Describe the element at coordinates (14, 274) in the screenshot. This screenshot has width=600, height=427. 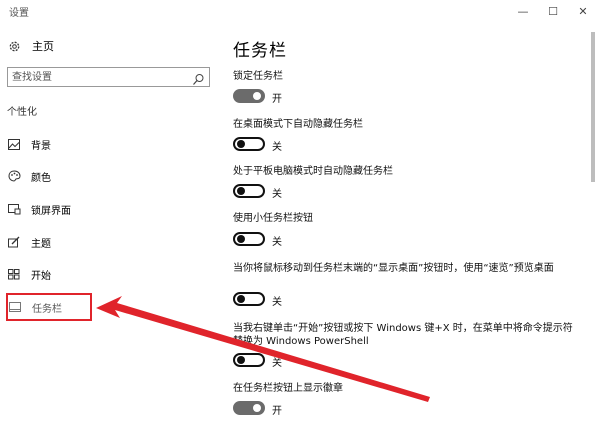
I see `start-grid-icon` at that location.